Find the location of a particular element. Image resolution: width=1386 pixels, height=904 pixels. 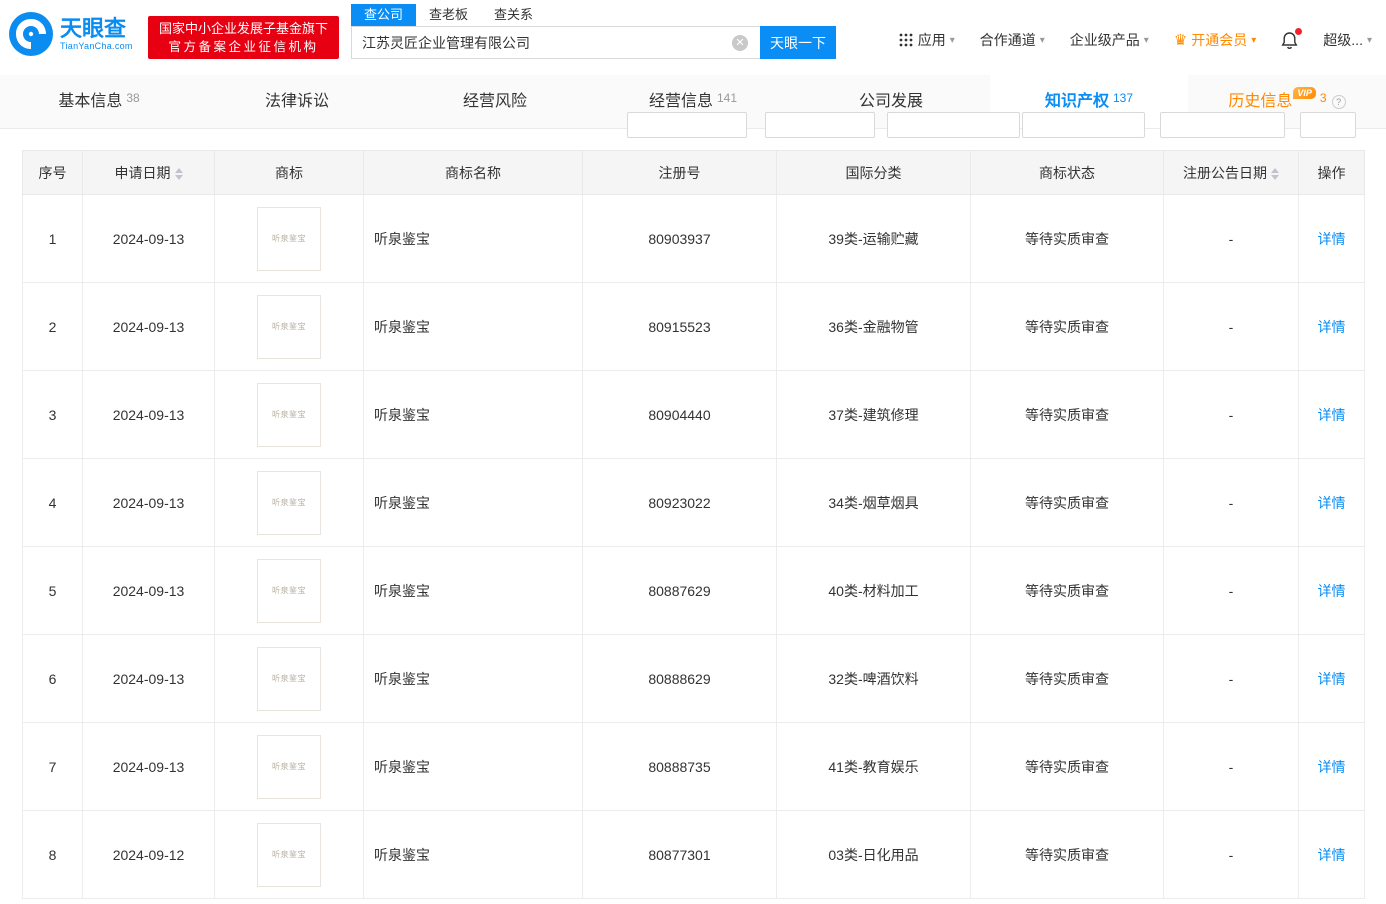

registration-number-cell: 80888735 is located at coordinates (679, 766).